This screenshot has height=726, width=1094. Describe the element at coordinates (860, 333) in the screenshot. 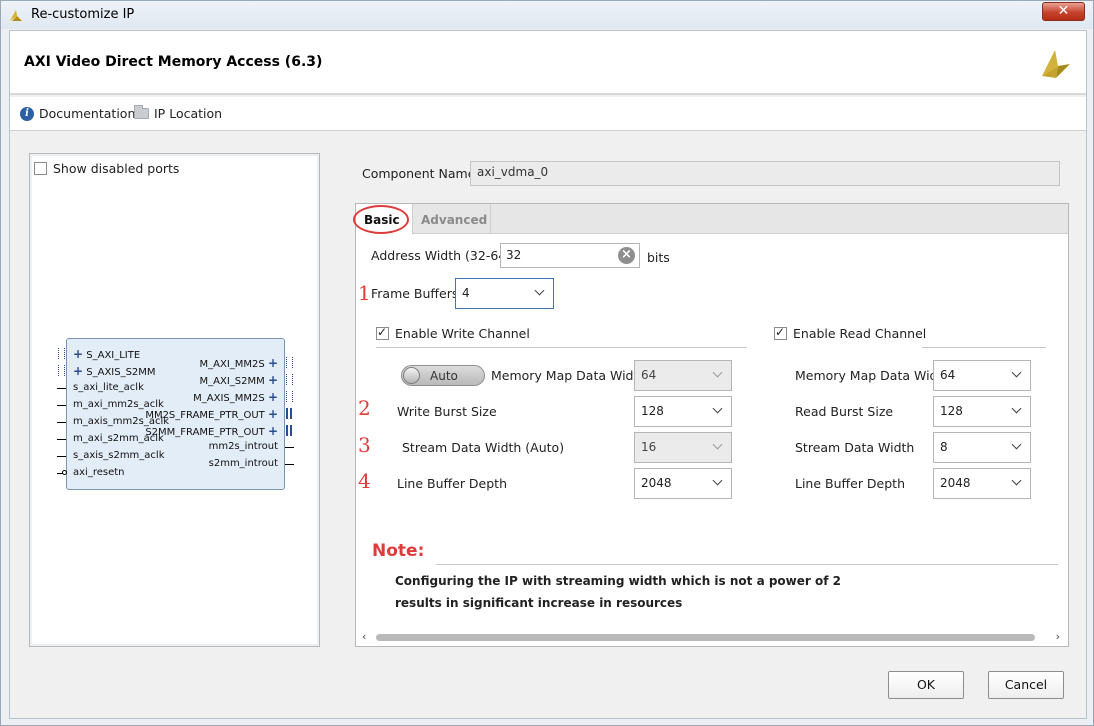

I see `enable-read-label: Enable Read Channel` at that location.